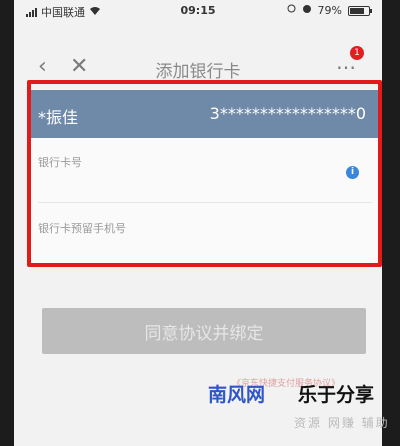 The image size is (400, 446). I want to click on alarm-icon, so click(307, 10).